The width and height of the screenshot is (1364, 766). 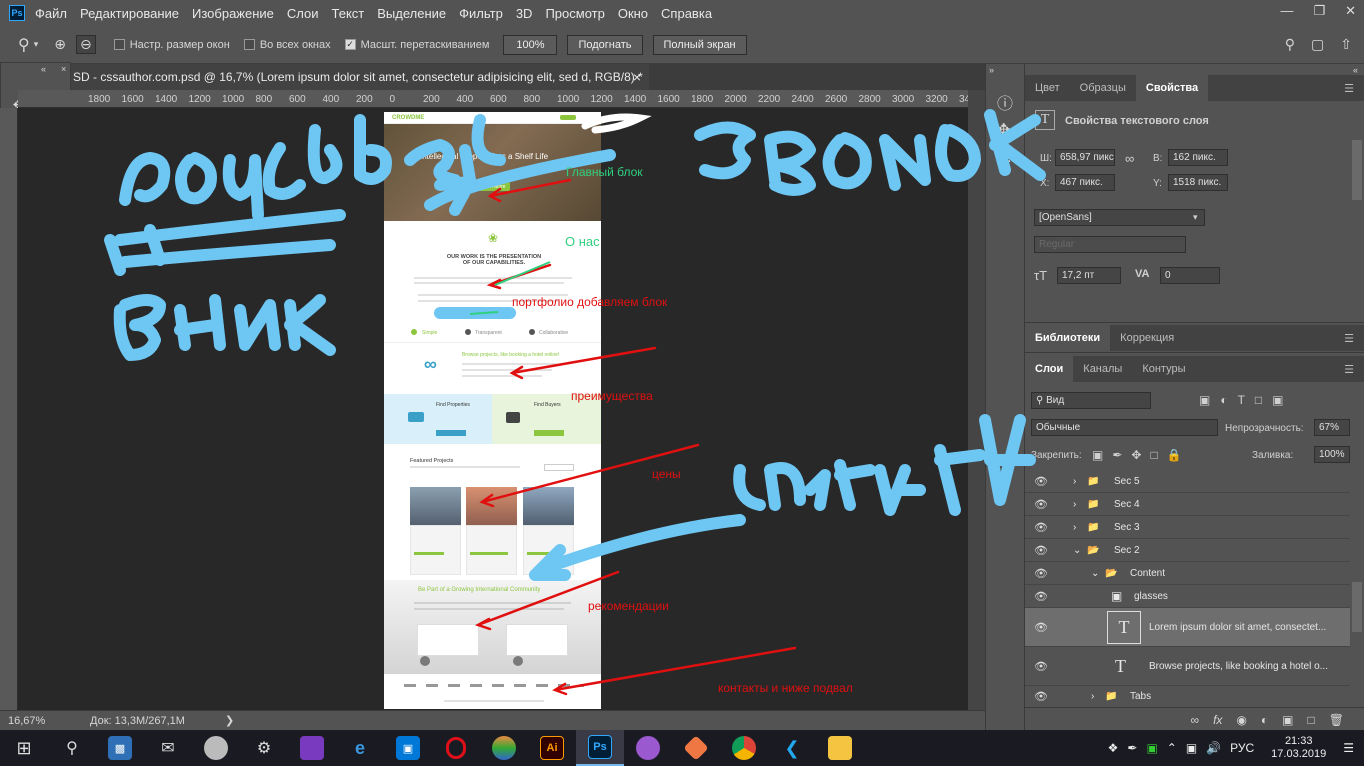 What do you see at coordinates (633, 13) in the screenshot?
I see `menu-window: Окно` at bounding box center [633, 13].